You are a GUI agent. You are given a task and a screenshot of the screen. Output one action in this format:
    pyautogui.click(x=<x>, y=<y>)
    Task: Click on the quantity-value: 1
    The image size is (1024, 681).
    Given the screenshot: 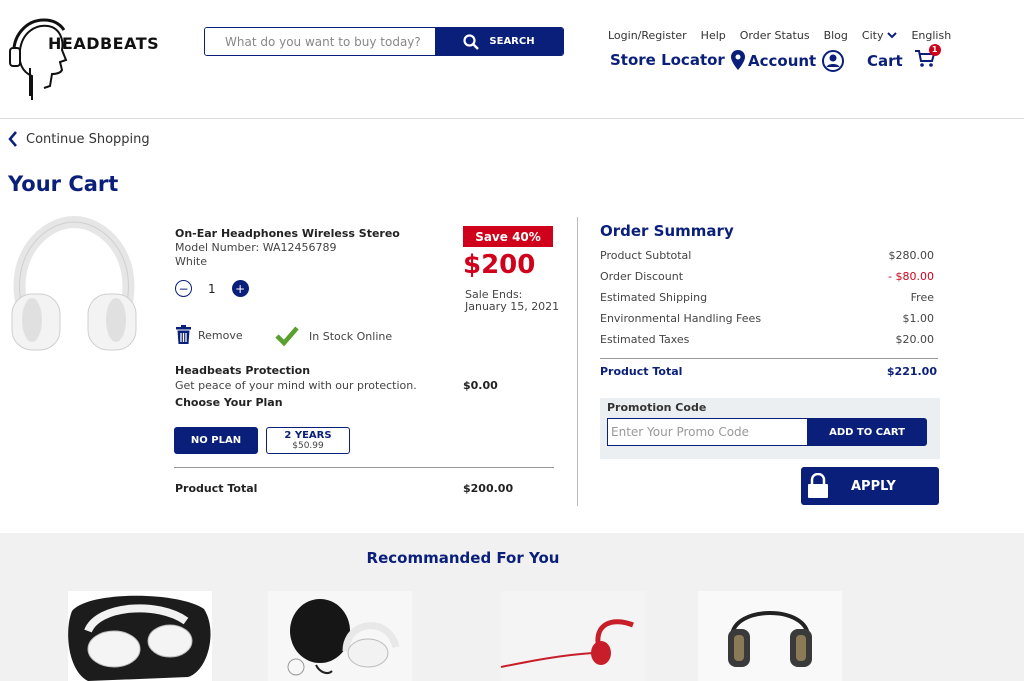 What is the action you would take?
    pyautogui.click(x=212, y=288)
    